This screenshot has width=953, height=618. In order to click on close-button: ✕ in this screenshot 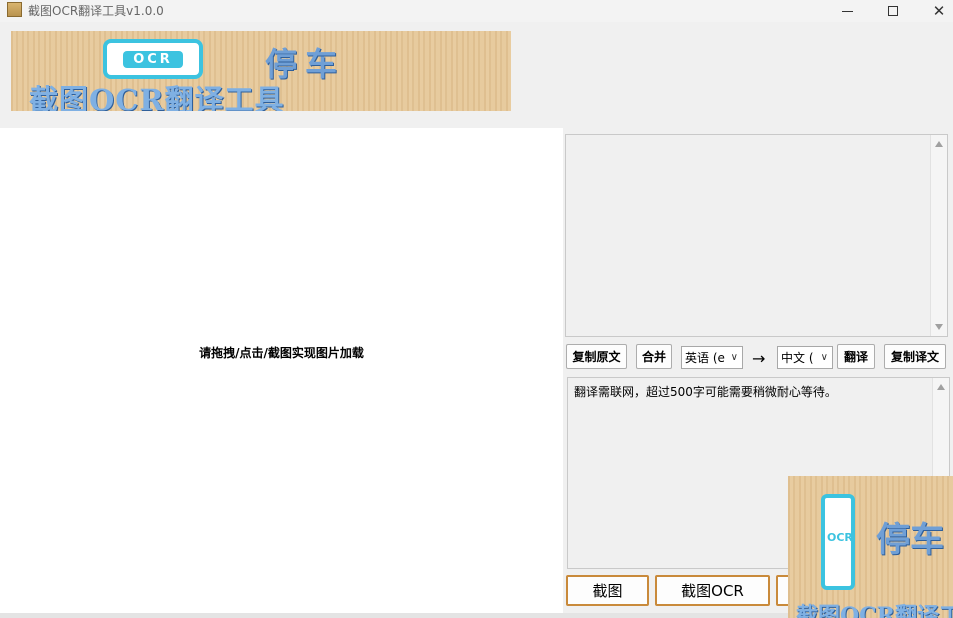, I will do `click(934, 11)`.